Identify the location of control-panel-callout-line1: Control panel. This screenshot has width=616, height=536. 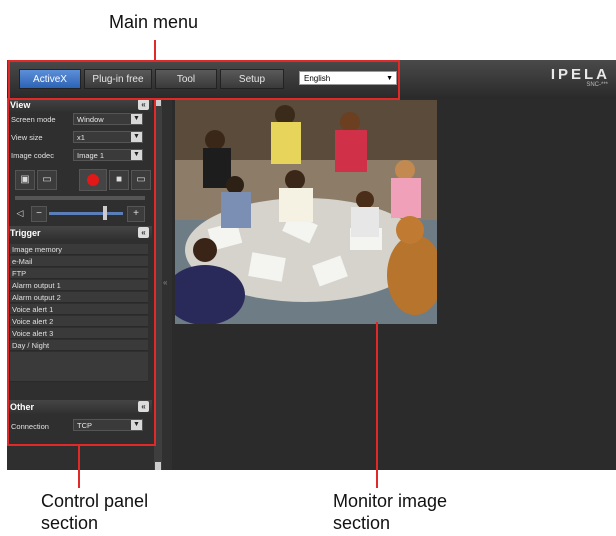
(95, 501).